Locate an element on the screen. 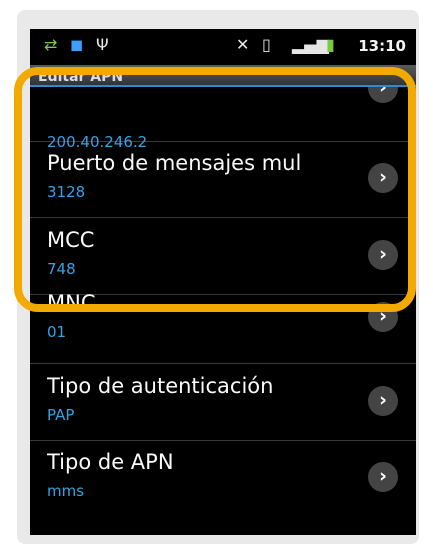  list-item-value: PAP is located at coordinates (61, 415).